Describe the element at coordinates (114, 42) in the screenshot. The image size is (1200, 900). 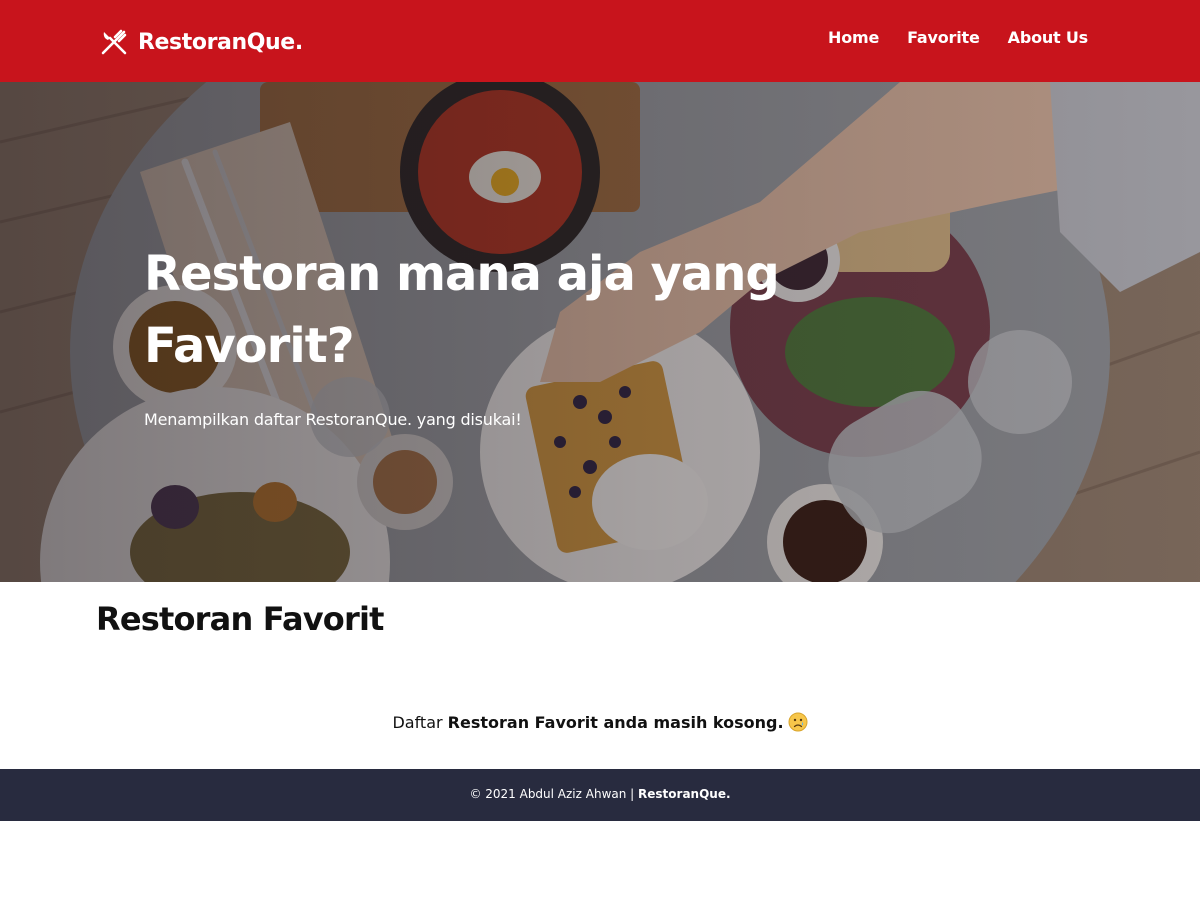
I see `fork-knife-icon` at that location.